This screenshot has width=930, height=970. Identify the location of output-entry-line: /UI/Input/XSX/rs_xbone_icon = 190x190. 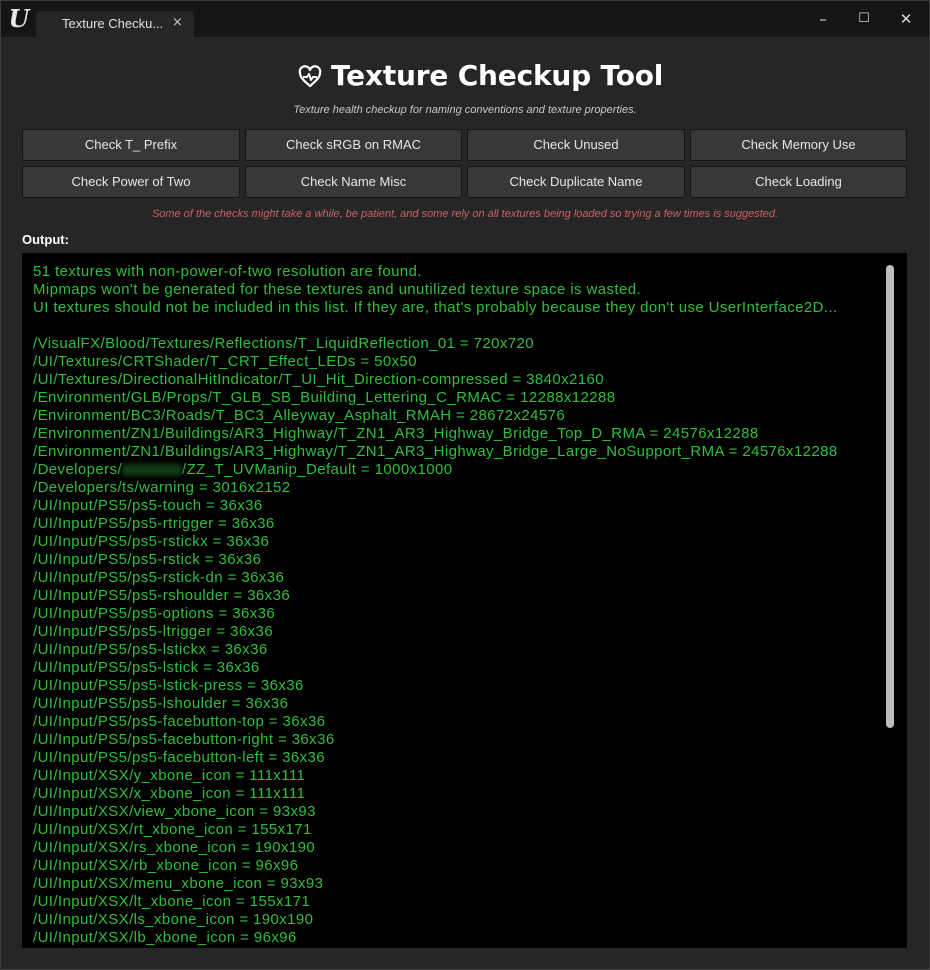
(174, 847).